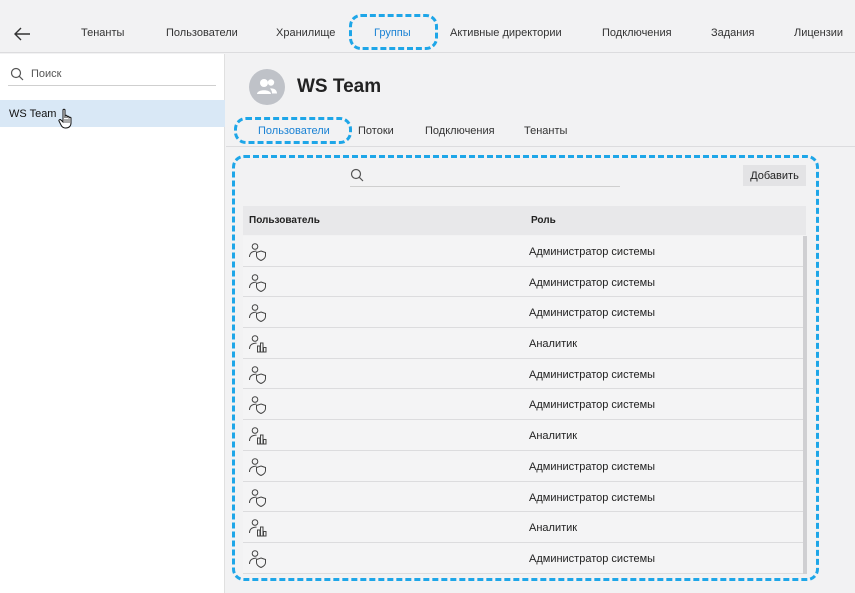 This screenshot has width=855, height=593. I want to click on page-title: WS Team, so click(339, 86).